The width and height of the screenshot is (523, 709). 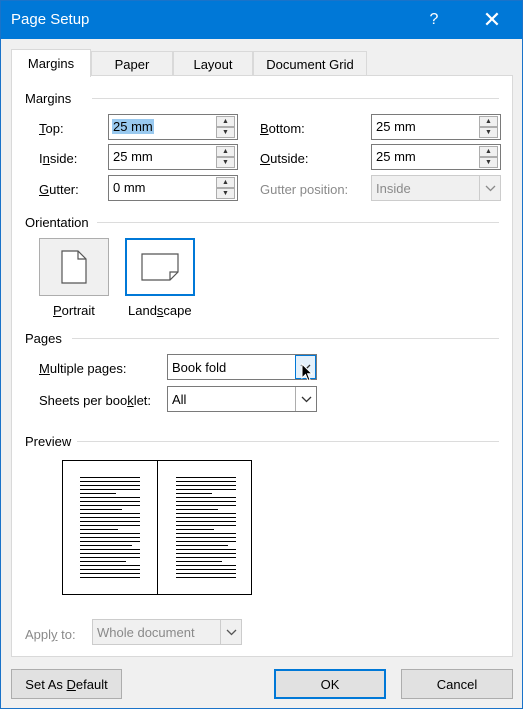 What do you see at coordinates (282, 128) in the screenshot?
I see `bottom-label: Bottom:` at bounding box center [282, 128].